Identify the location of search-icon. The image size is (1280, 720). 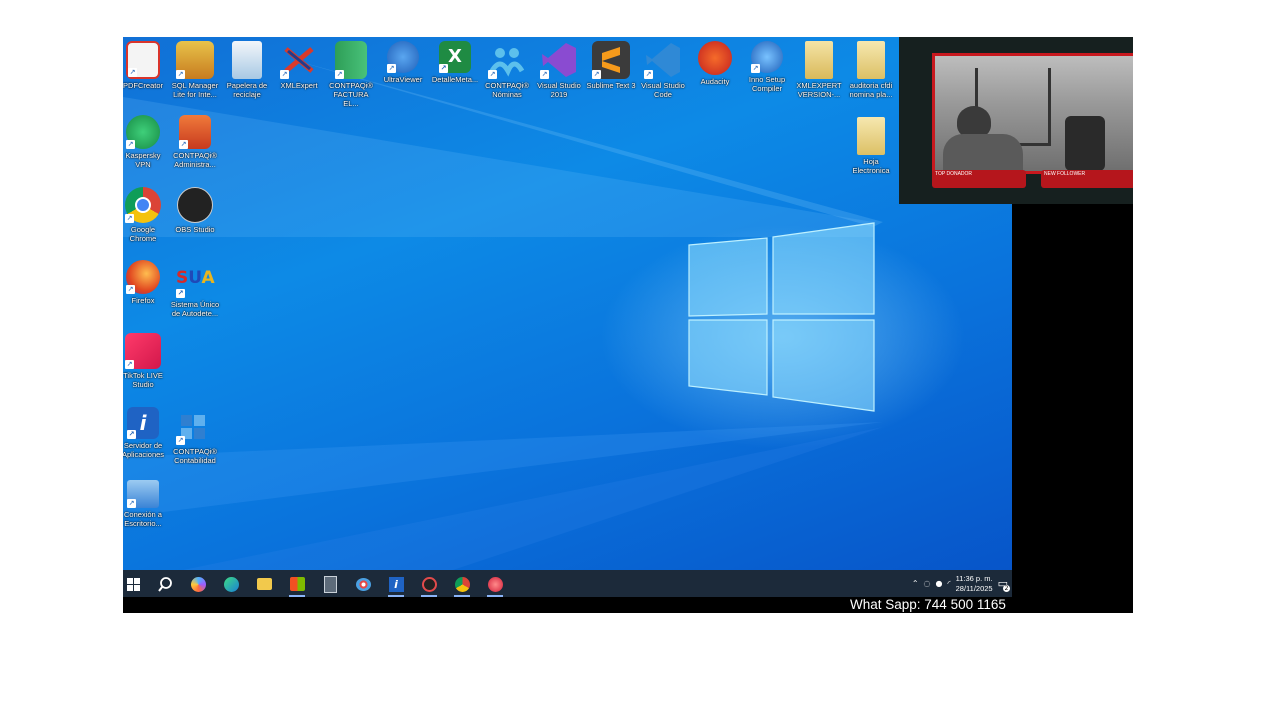
(164, 584).